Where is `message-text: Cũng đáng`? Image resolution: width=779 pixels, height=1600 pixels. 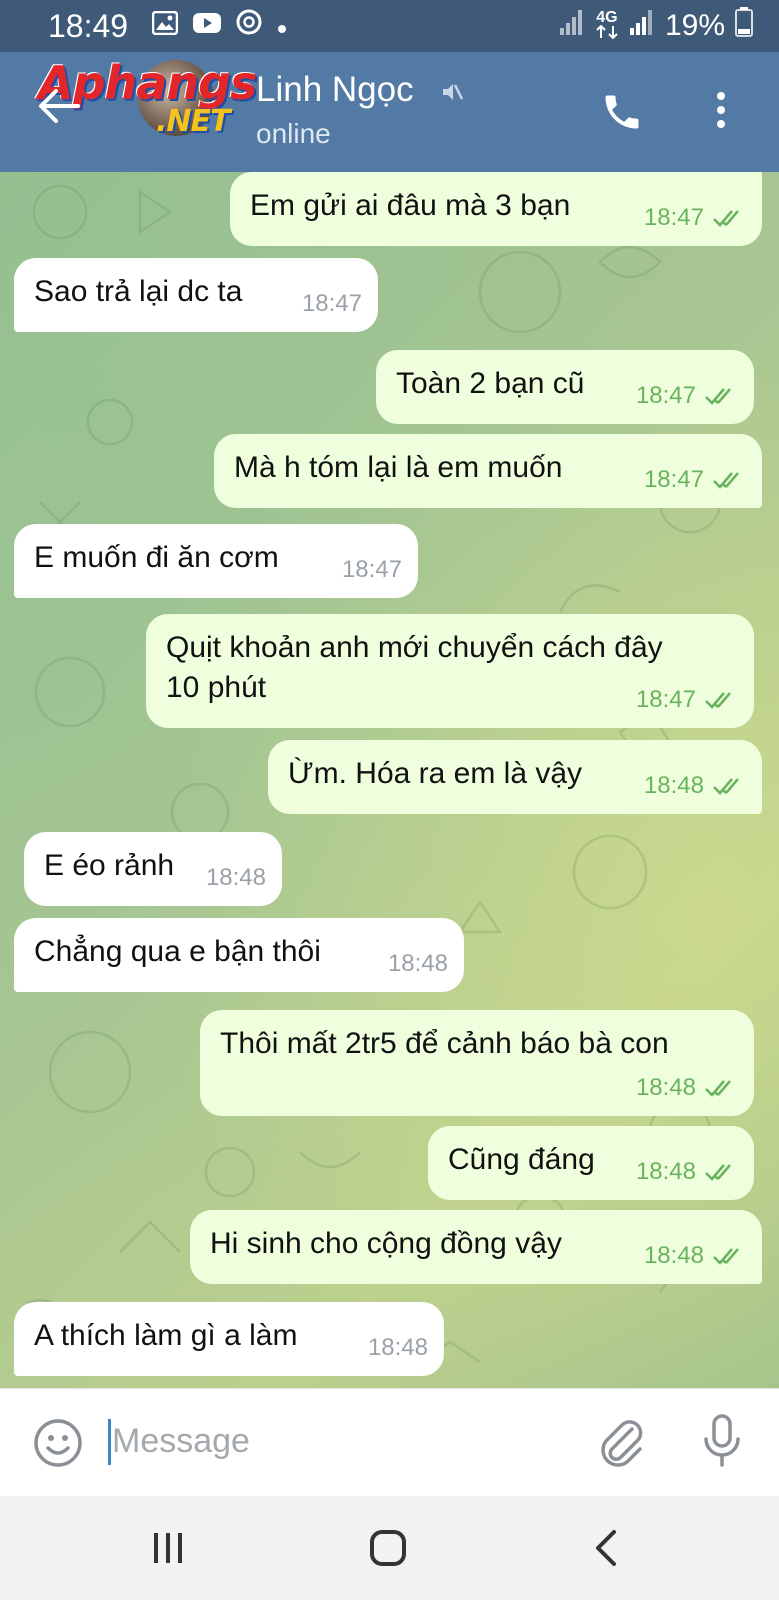
message-text: Cũng đáng is located at coordinates (521, 1159).